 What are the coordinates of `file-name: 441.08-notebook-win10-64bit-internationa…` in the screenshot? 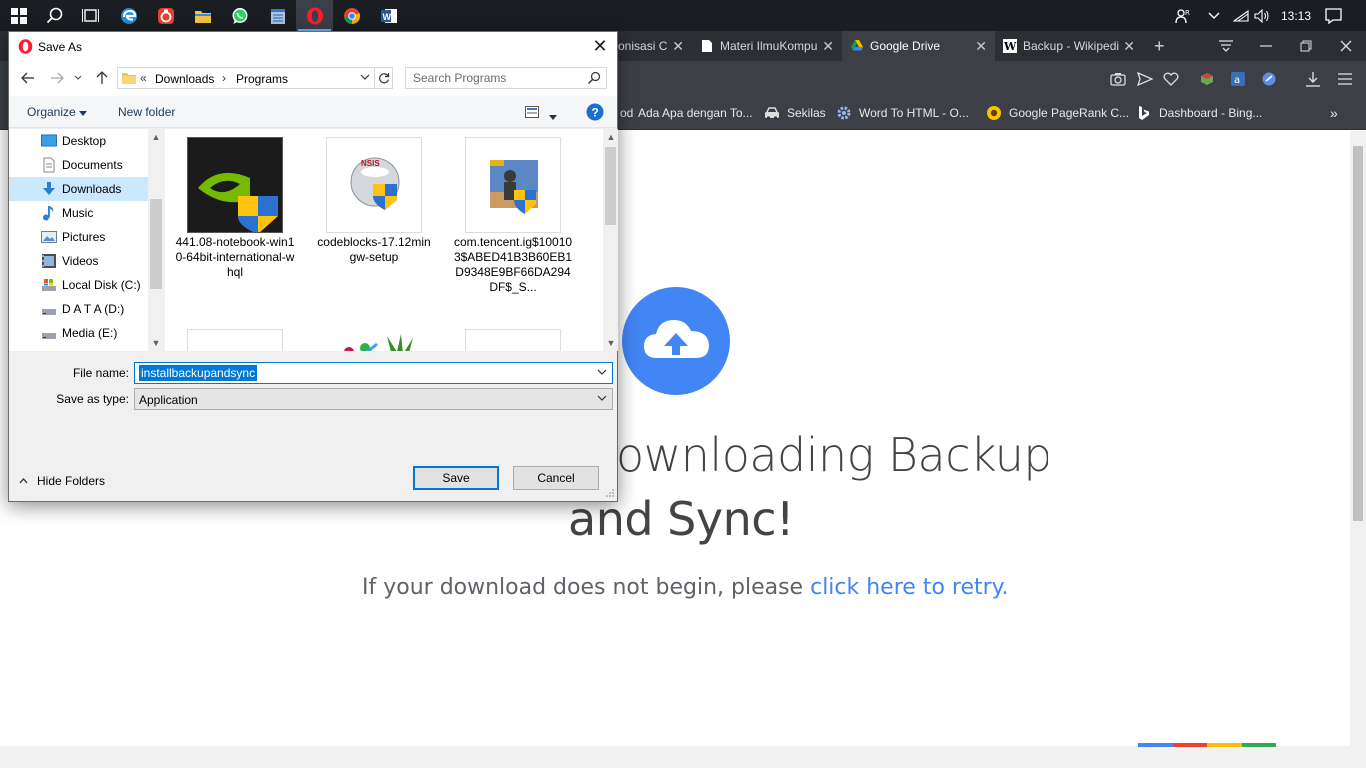 It's located at (235, 257).